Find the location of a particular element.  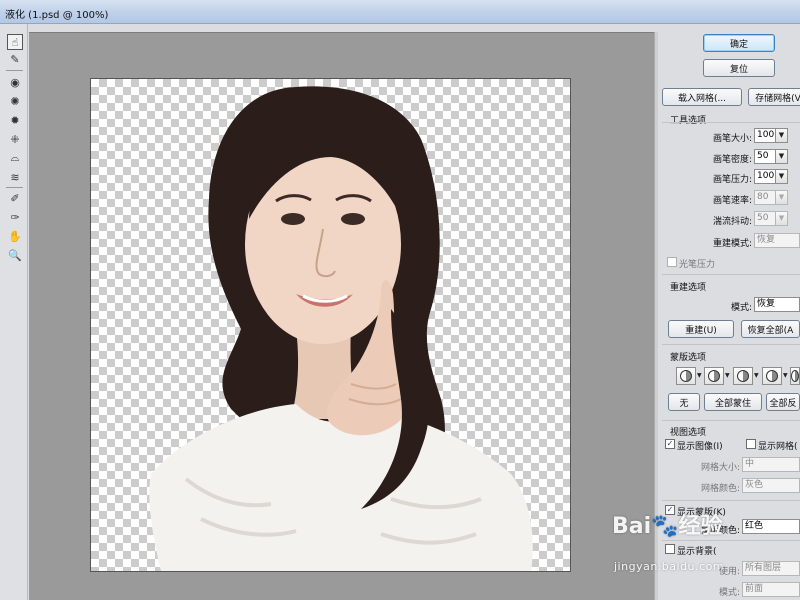

intersect-with-selection-icon is located at coordinates (772, 376).